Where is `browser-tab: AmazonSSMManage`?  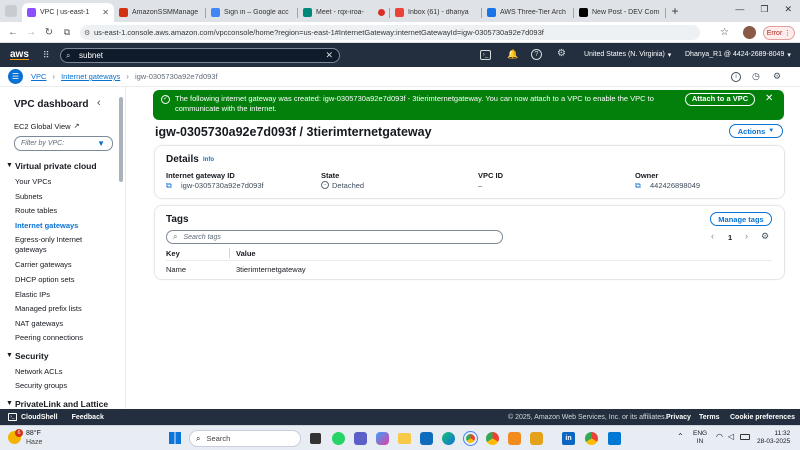 browser-tab: AmazonSSMManage is located at coordinates (160, 12).